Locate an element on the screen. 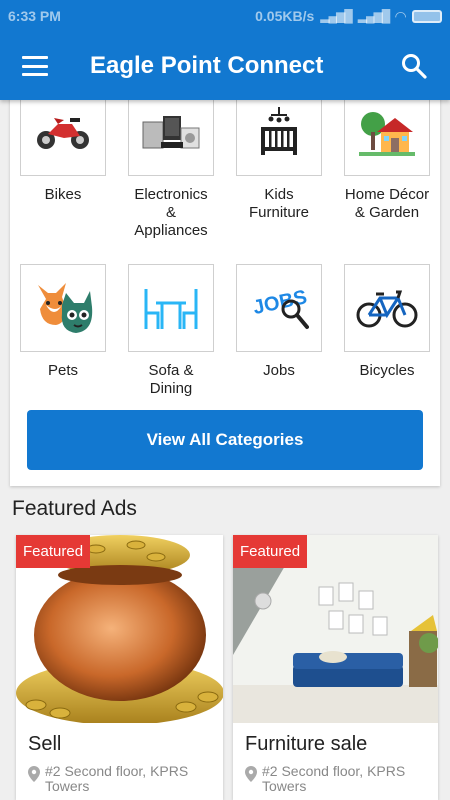 The height and width of the screenshot is (800, 450). featured-ads-heading: Featured Ads is located at coordinates (74, 508).